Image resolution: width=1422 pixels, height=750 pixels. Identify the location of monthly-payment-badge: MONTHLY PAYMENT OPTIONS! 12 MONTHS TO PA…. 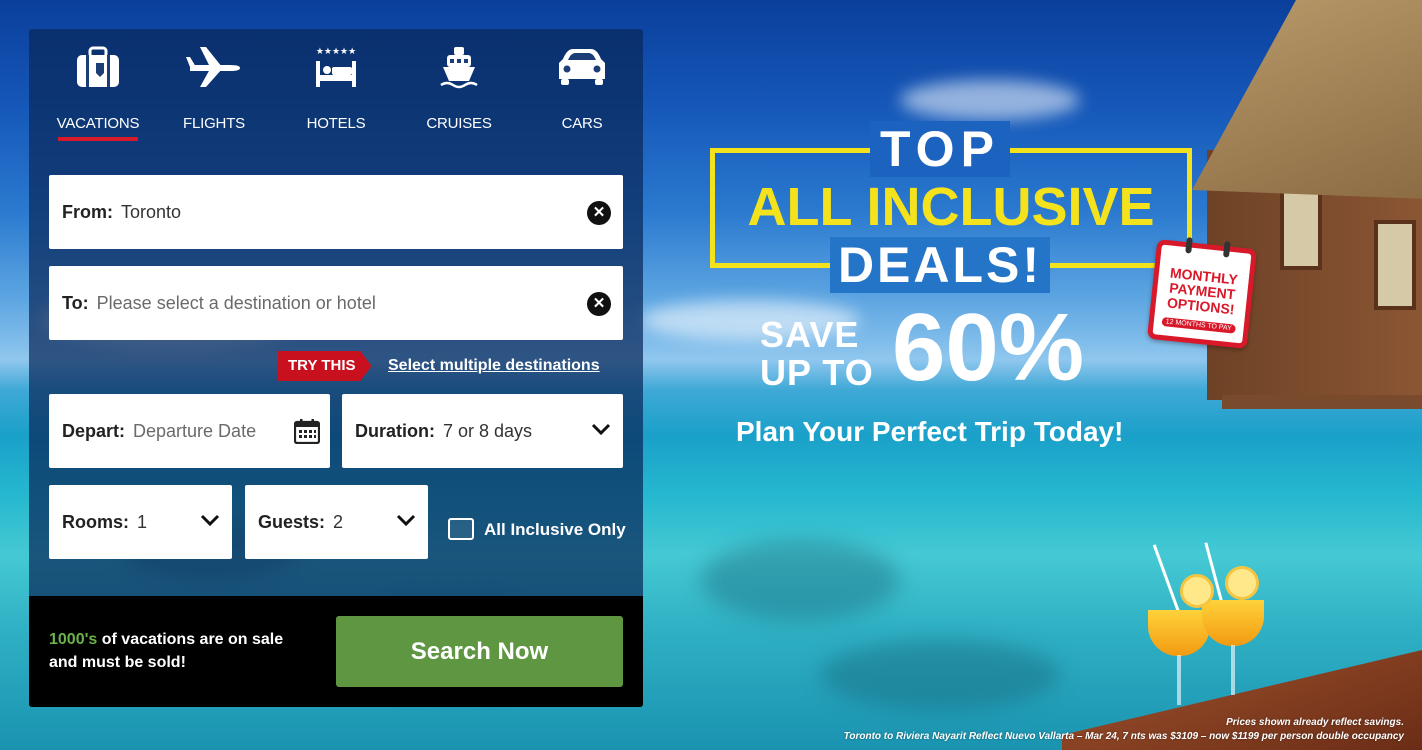
(1202, 293).